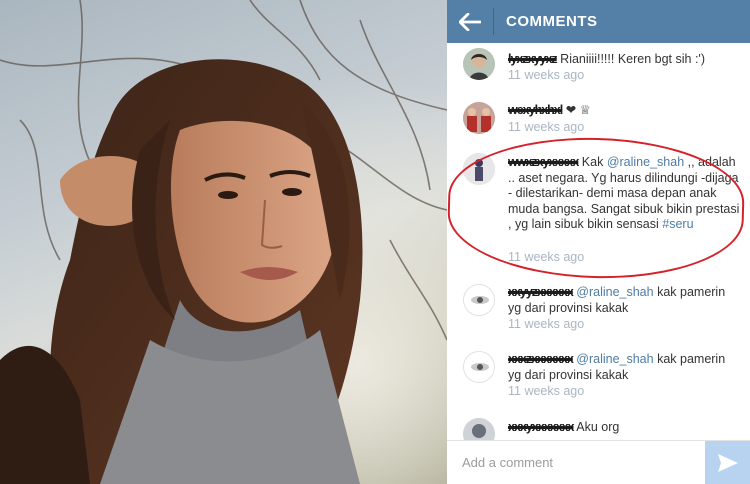 This screenshot has height=484, width=750. What do you see at coordinates (624, 428) in the screenshot?
I see `comment-body: xxxyxxxxxxx Aku org` at bounding box center [624, 428].